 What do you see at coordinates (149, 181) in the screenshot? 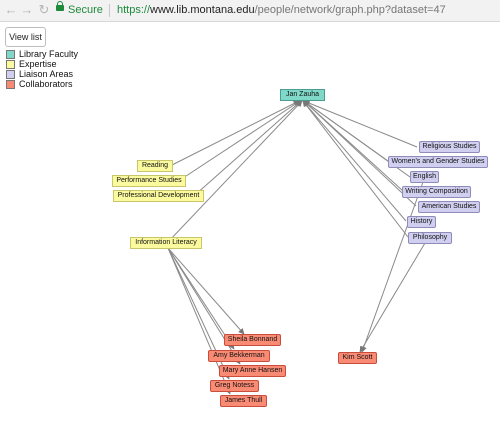
I see `node-expertise-performance-studies: Performance Studies` at bounding box center [149, 181].